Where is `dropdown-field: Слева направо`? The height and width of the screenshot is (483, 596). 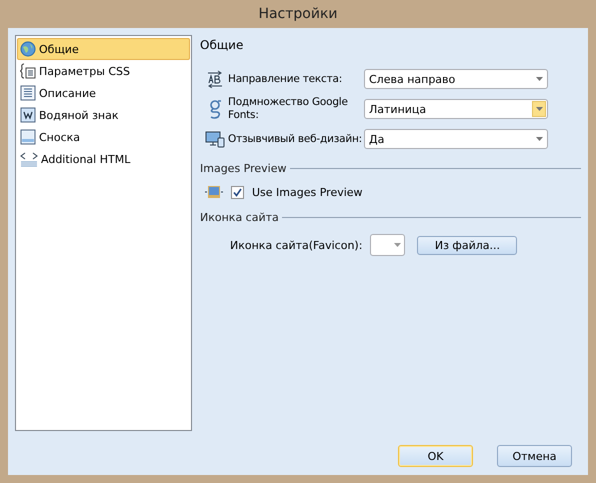
dropdown-field: Слева направо is located at coordinates (456, 79).